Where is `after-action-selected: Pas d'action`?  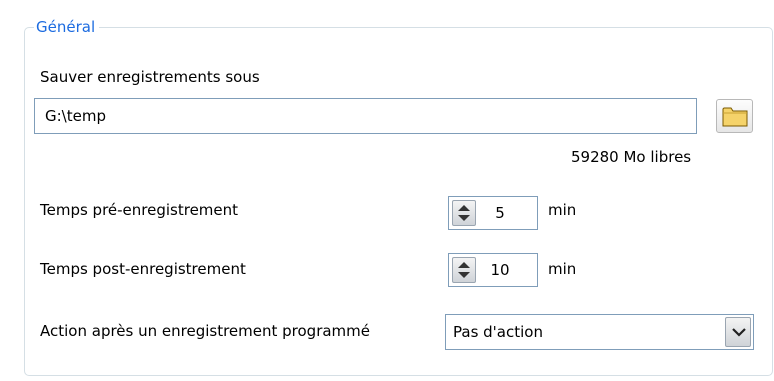 after-action-selected: Pas d'action is located at coordinates (498, 332).